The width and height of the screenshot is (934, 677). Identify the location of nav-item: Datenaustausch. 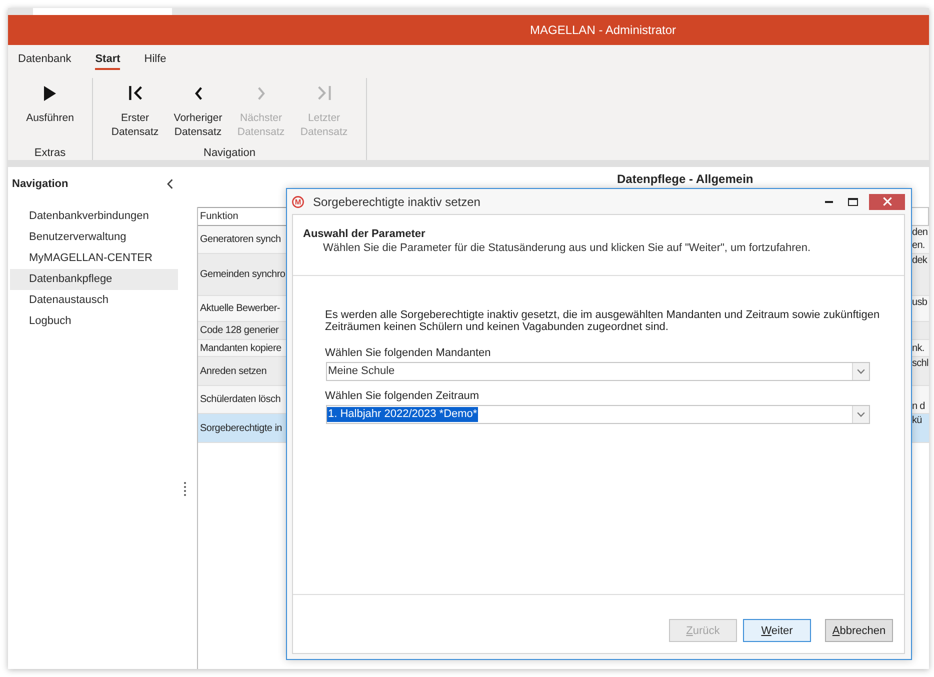
(94, 300).